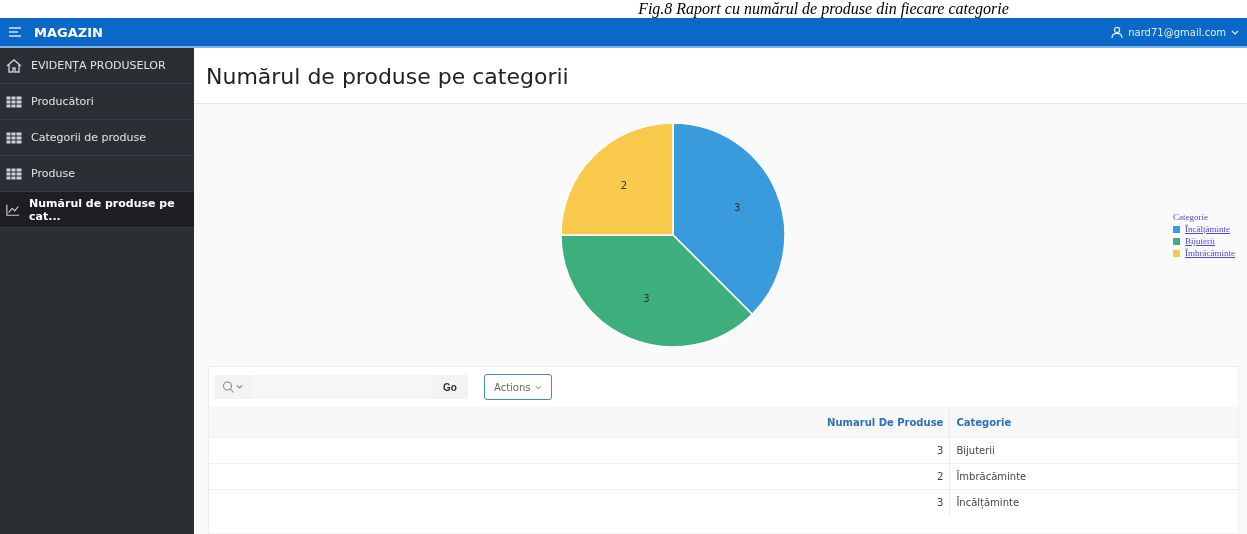 The height and width of the screenshot is (534, 1247). I want to click on page-title: Numărul de produse pe categorii, so click(720, 76).